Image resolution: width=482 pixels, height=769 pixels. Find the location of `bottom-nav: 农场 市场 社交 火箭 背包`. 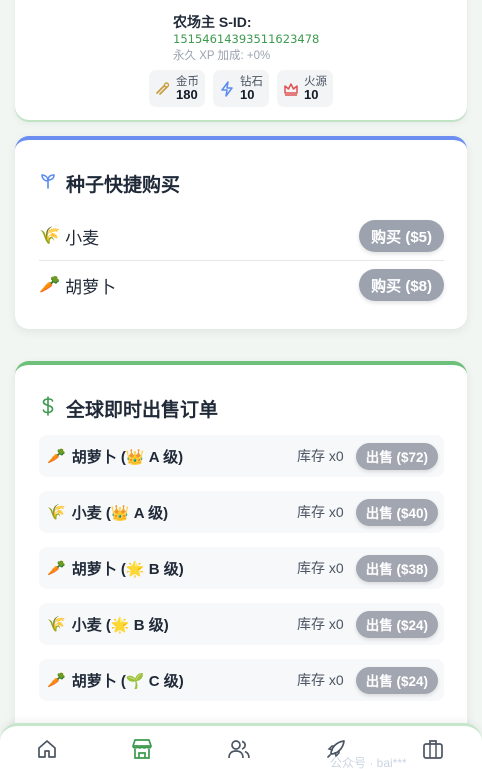

bottom-nav: 农场 市场 社交 火箭 背包 is located at coordinates (241, 746).